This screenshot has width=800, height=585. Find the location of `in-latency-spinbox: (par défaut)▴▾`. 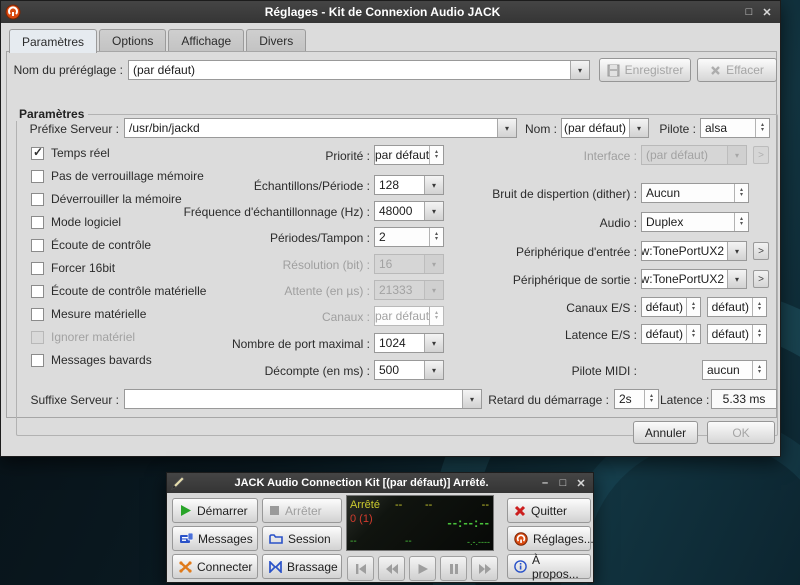

in-latency-spinbox: (par défaut)▴▾ is located at coordinates (671, 334).